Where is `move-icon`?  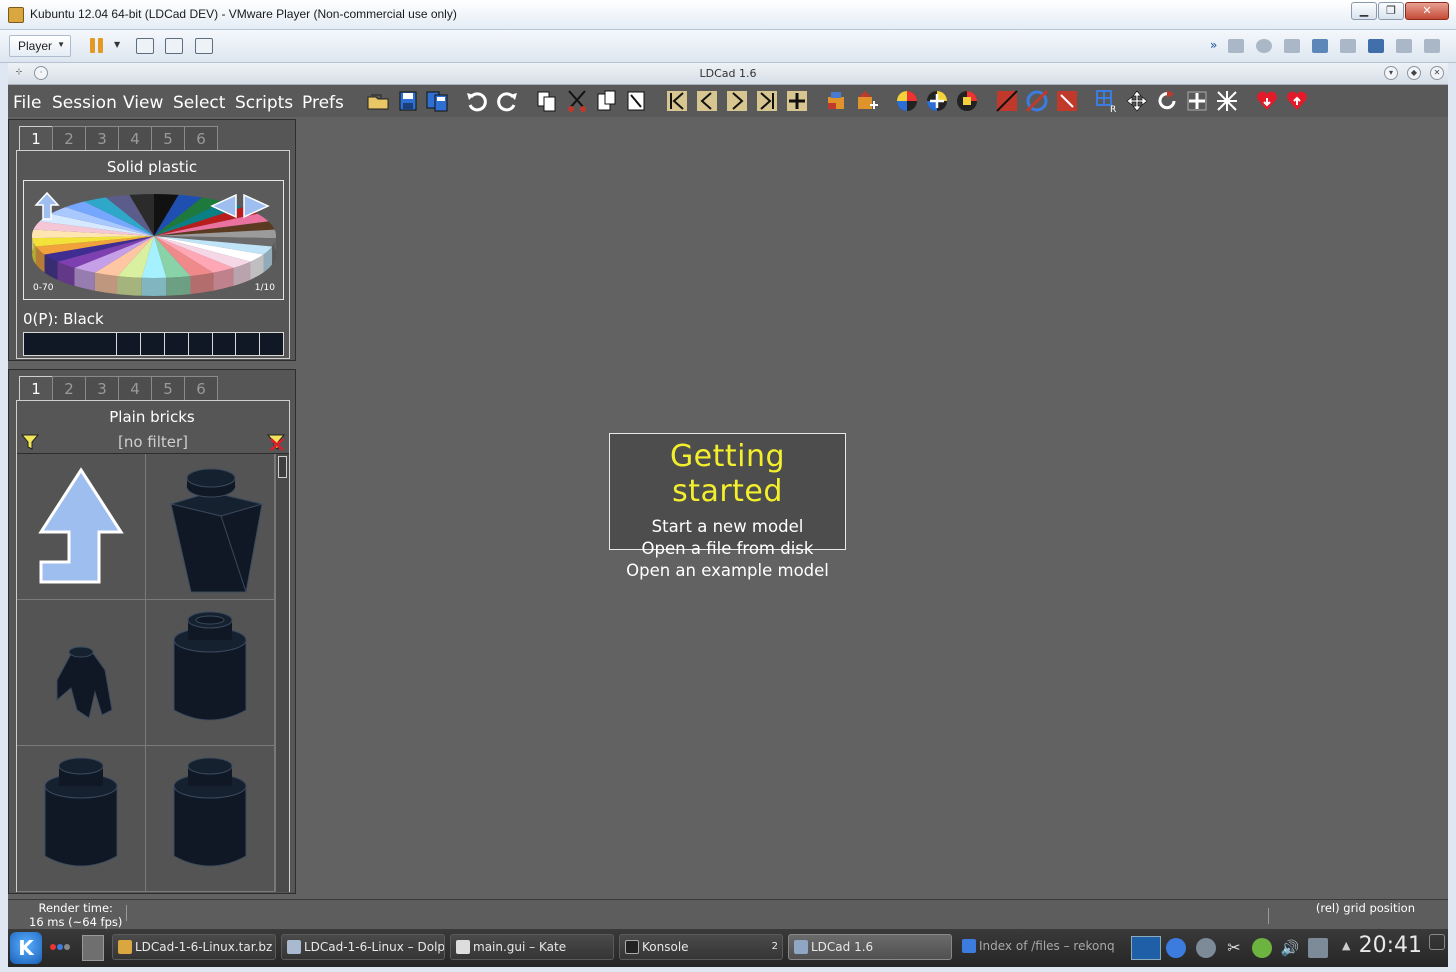 move-icon is located at coordinates (1137, 101).